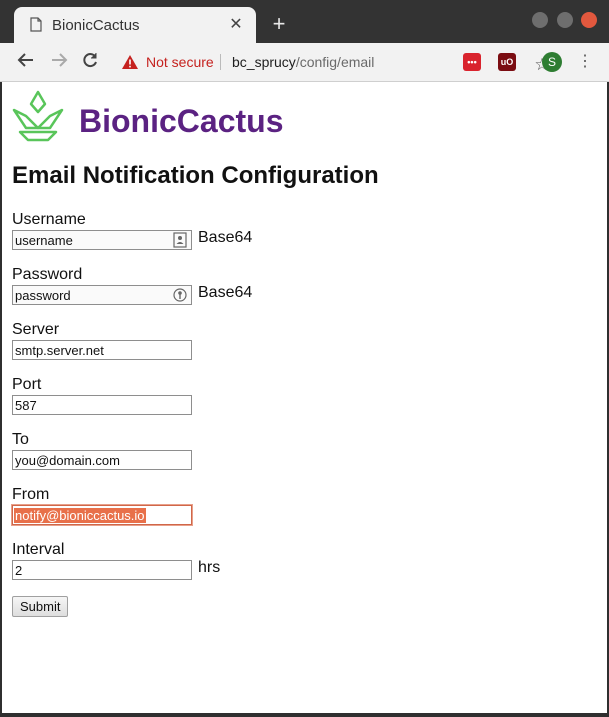  Describe the element at coordinates (102, 240) in the screenshot. I see `username-input` at that location.